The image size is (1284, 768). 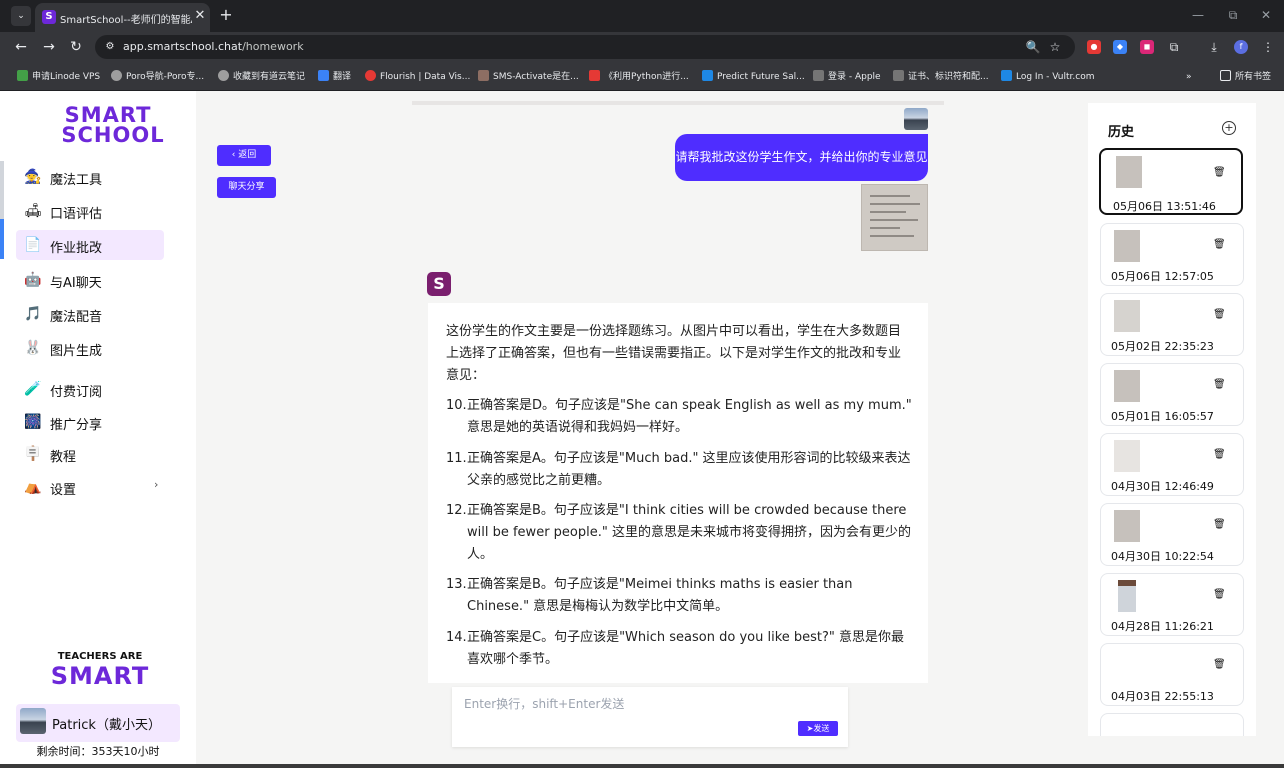 I want to click on sidebar-item-speaking: 🛋 口语评估, so click(x=90, y=211).